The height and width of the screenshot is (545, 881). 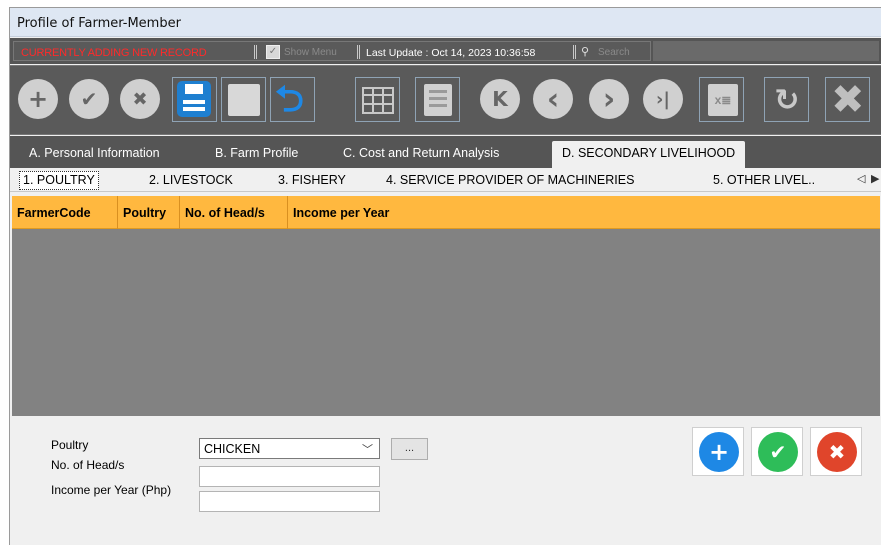 What do you see at coordinates (289, 501) in the screenshot?
I see `income-input` at bounding box center [289, 501].